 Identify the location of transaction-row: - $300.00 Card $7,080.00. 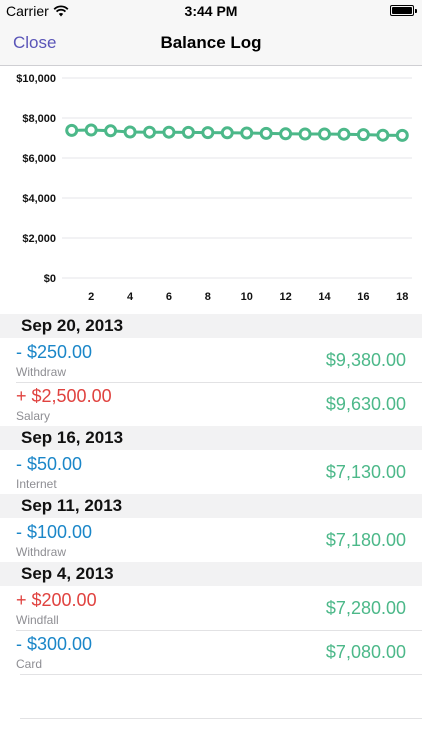
(211, 652).